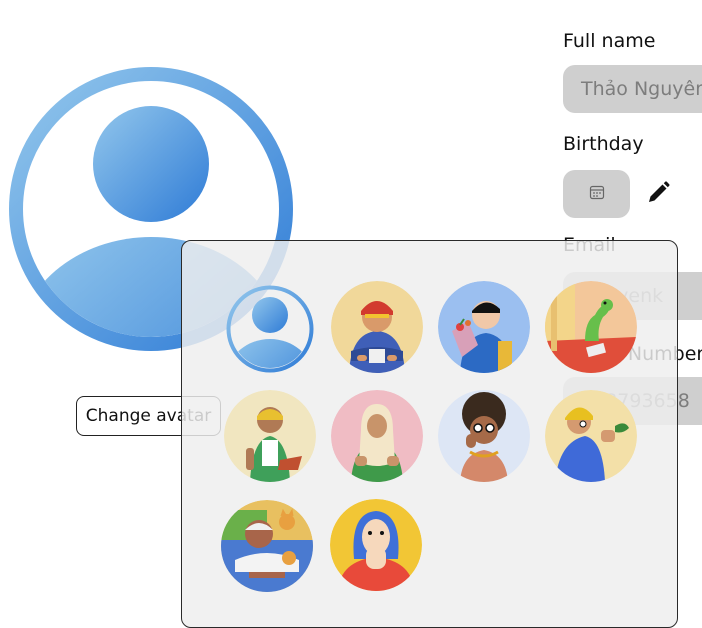 The image size is (702, 628). What do you see at coordinates (658, 193) in the screenshot?
I see `edit-birthday-button` at bounding box center [658, 193].